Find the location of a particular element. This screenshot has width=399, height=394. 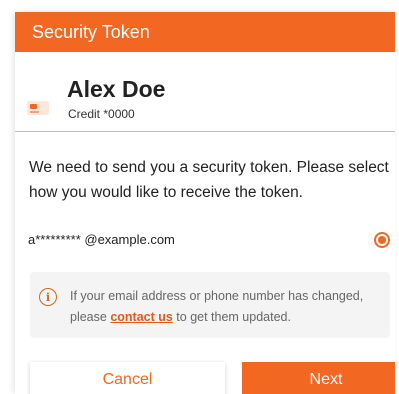

info-icon: i is located at coordinates (48, 297).